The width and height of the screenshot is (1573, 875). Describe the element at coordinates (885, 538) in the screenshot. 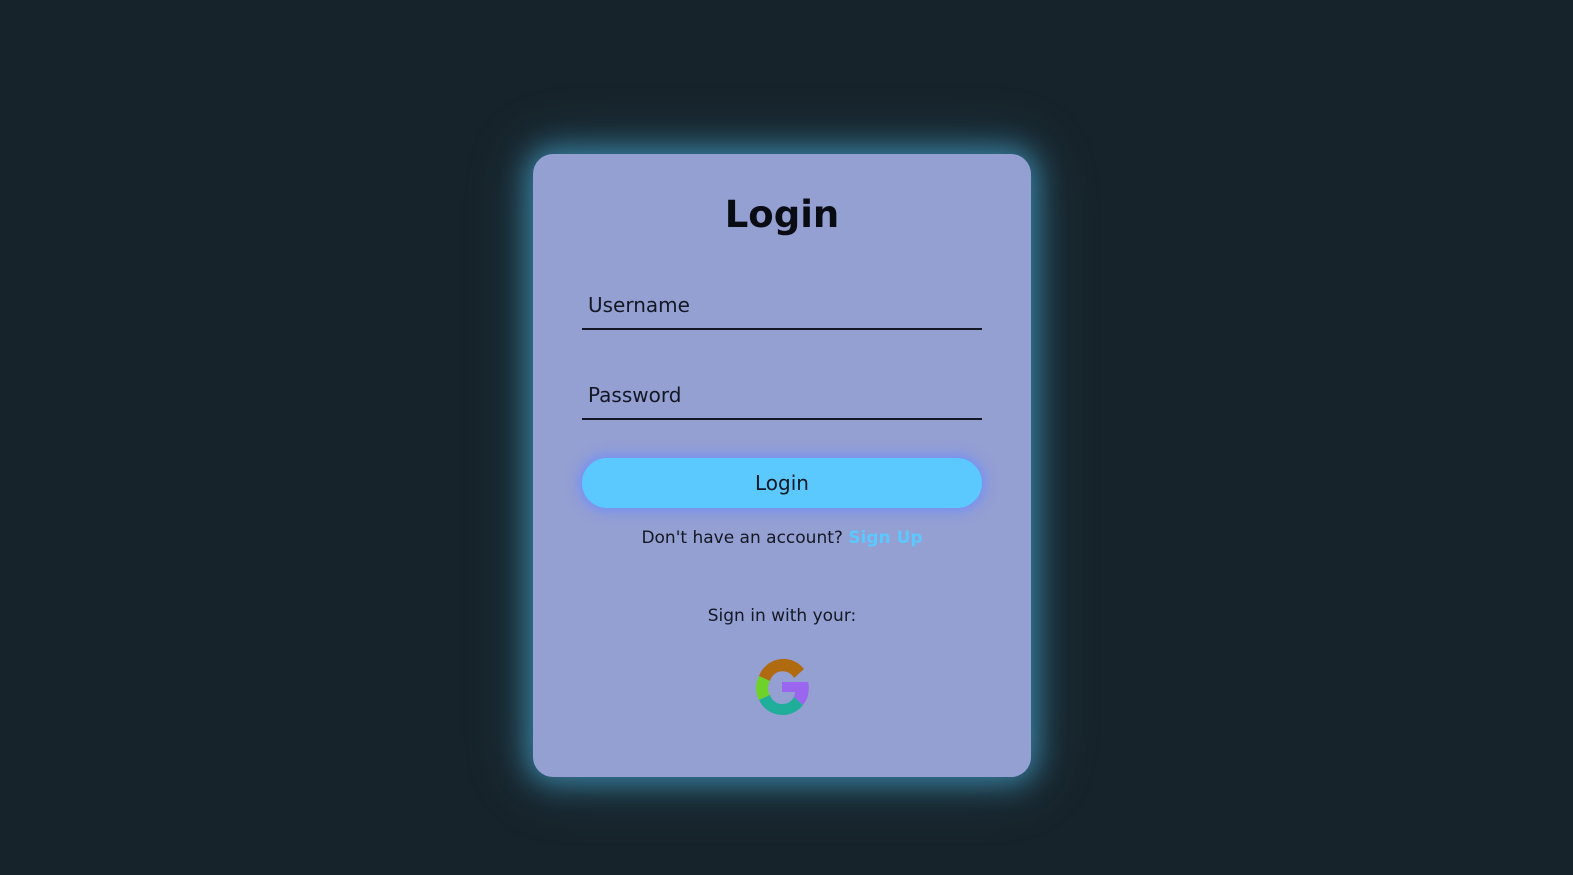

I see `signup-link: Sign Up` at that location.